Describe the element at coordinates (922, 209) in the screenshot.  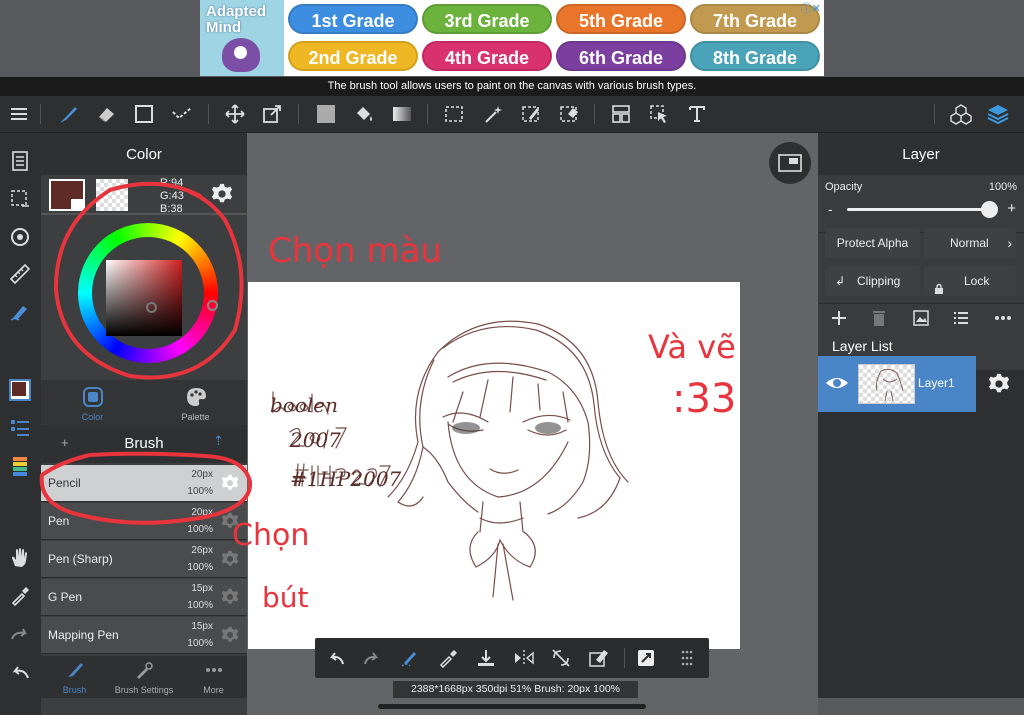
I see `opacity-slider` at that location.